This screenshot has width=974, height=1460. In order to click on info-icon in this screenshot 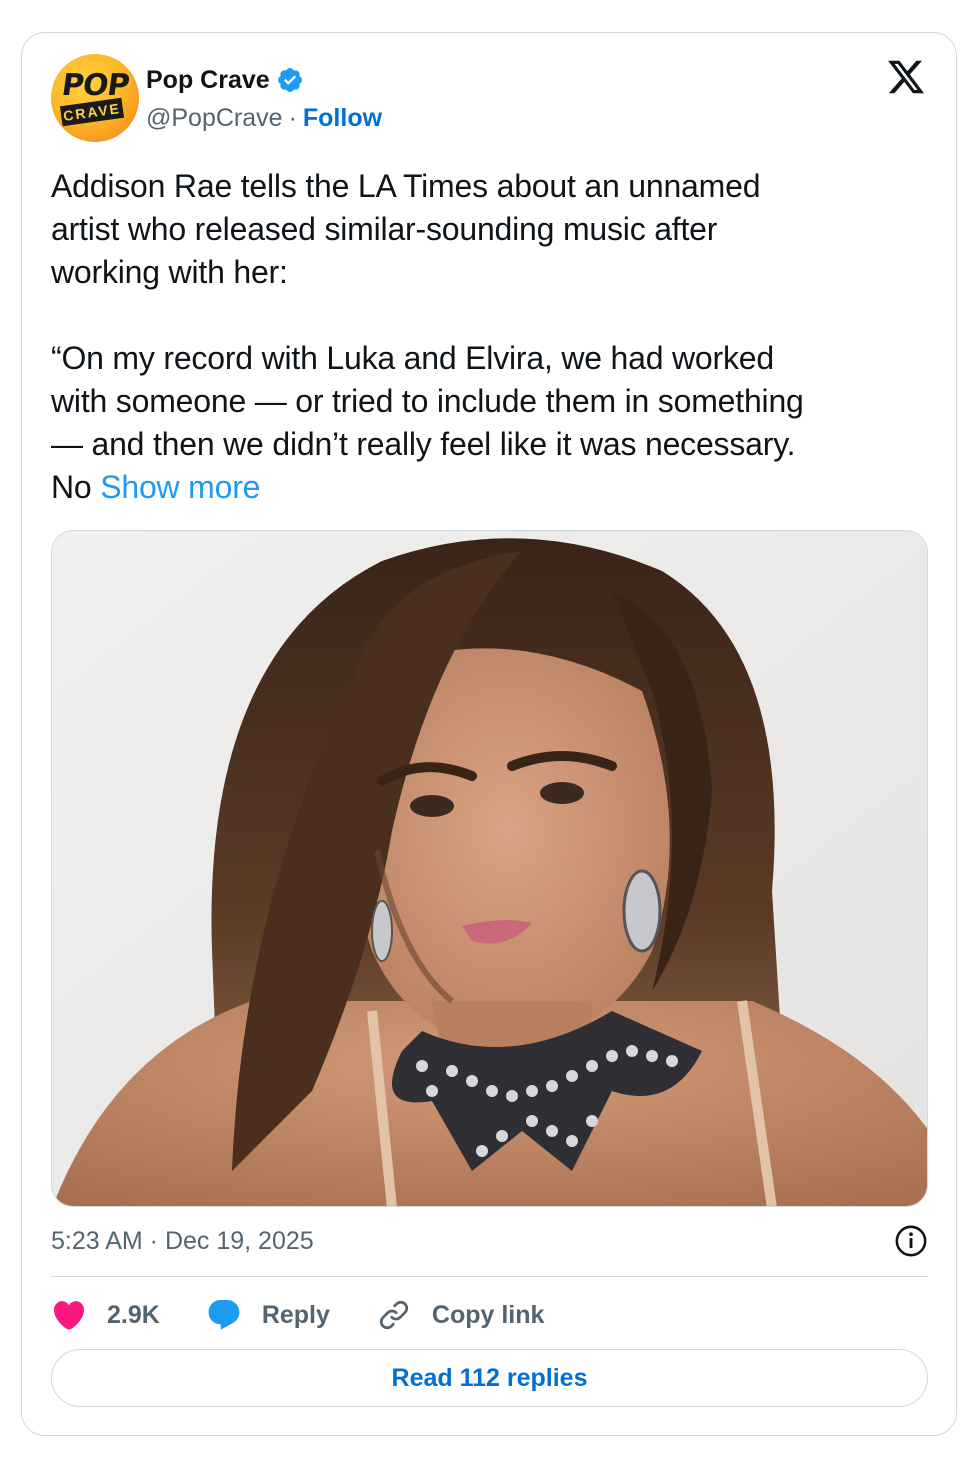, I will do `click(911, 1241)`.